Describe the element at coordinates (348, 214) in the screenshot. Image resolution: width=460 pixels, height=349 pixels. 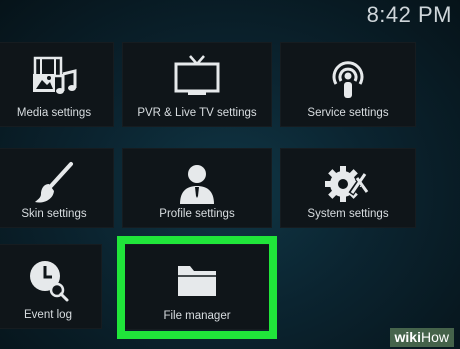
I see `tile-label: System settings` at that location.